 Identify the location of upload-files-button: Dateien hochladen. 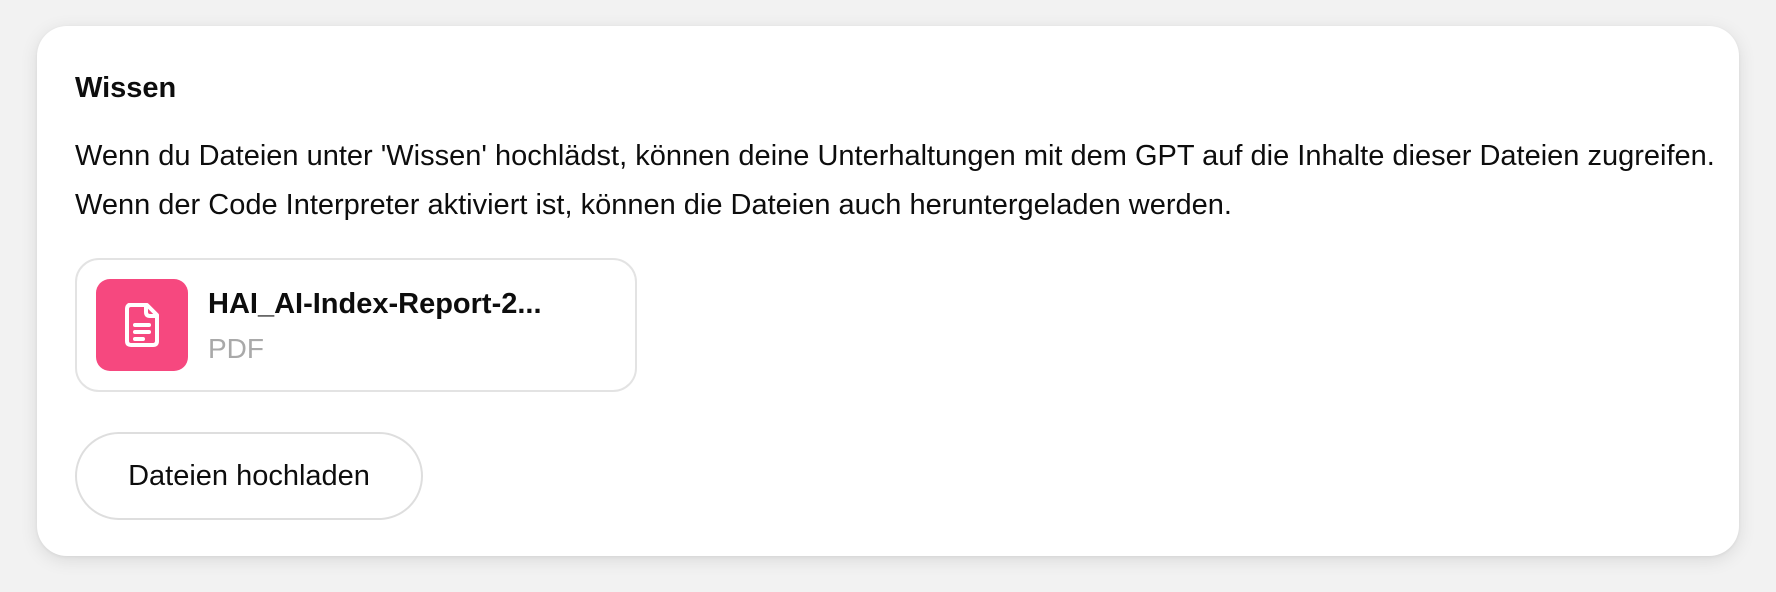
(249, 476).